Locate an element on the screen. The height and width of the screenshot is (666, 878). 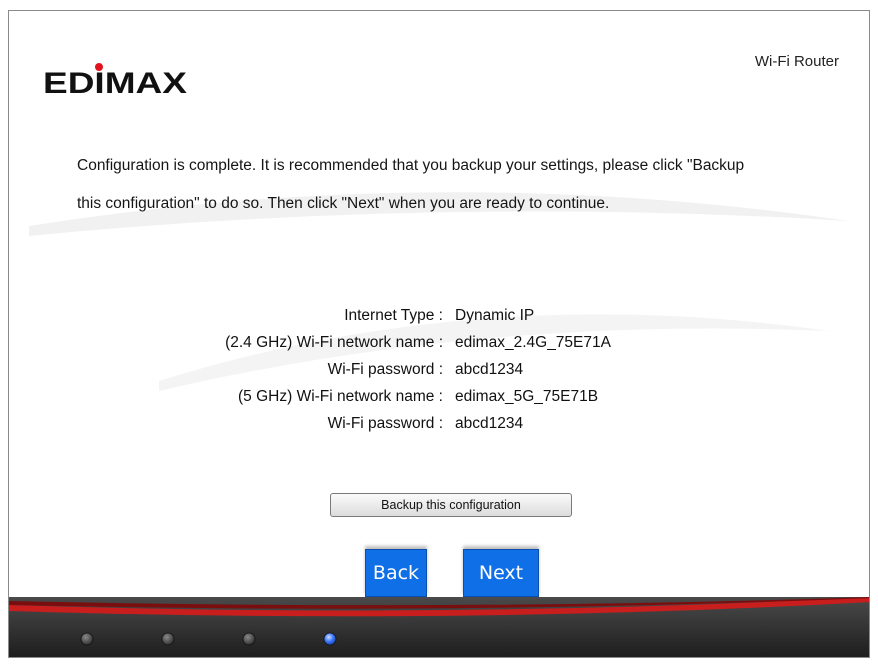
backup-configuration-button: Backup this configuration is located at coordinates (451, 505).